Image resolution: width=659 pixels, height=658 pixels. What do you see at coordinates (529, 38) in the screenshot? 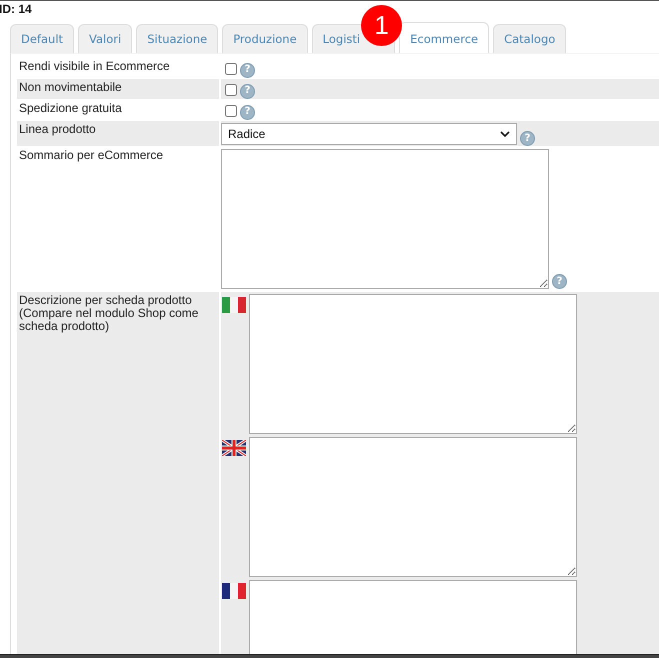
I see `tab: Catalogo` at bounding box center [529, 38].